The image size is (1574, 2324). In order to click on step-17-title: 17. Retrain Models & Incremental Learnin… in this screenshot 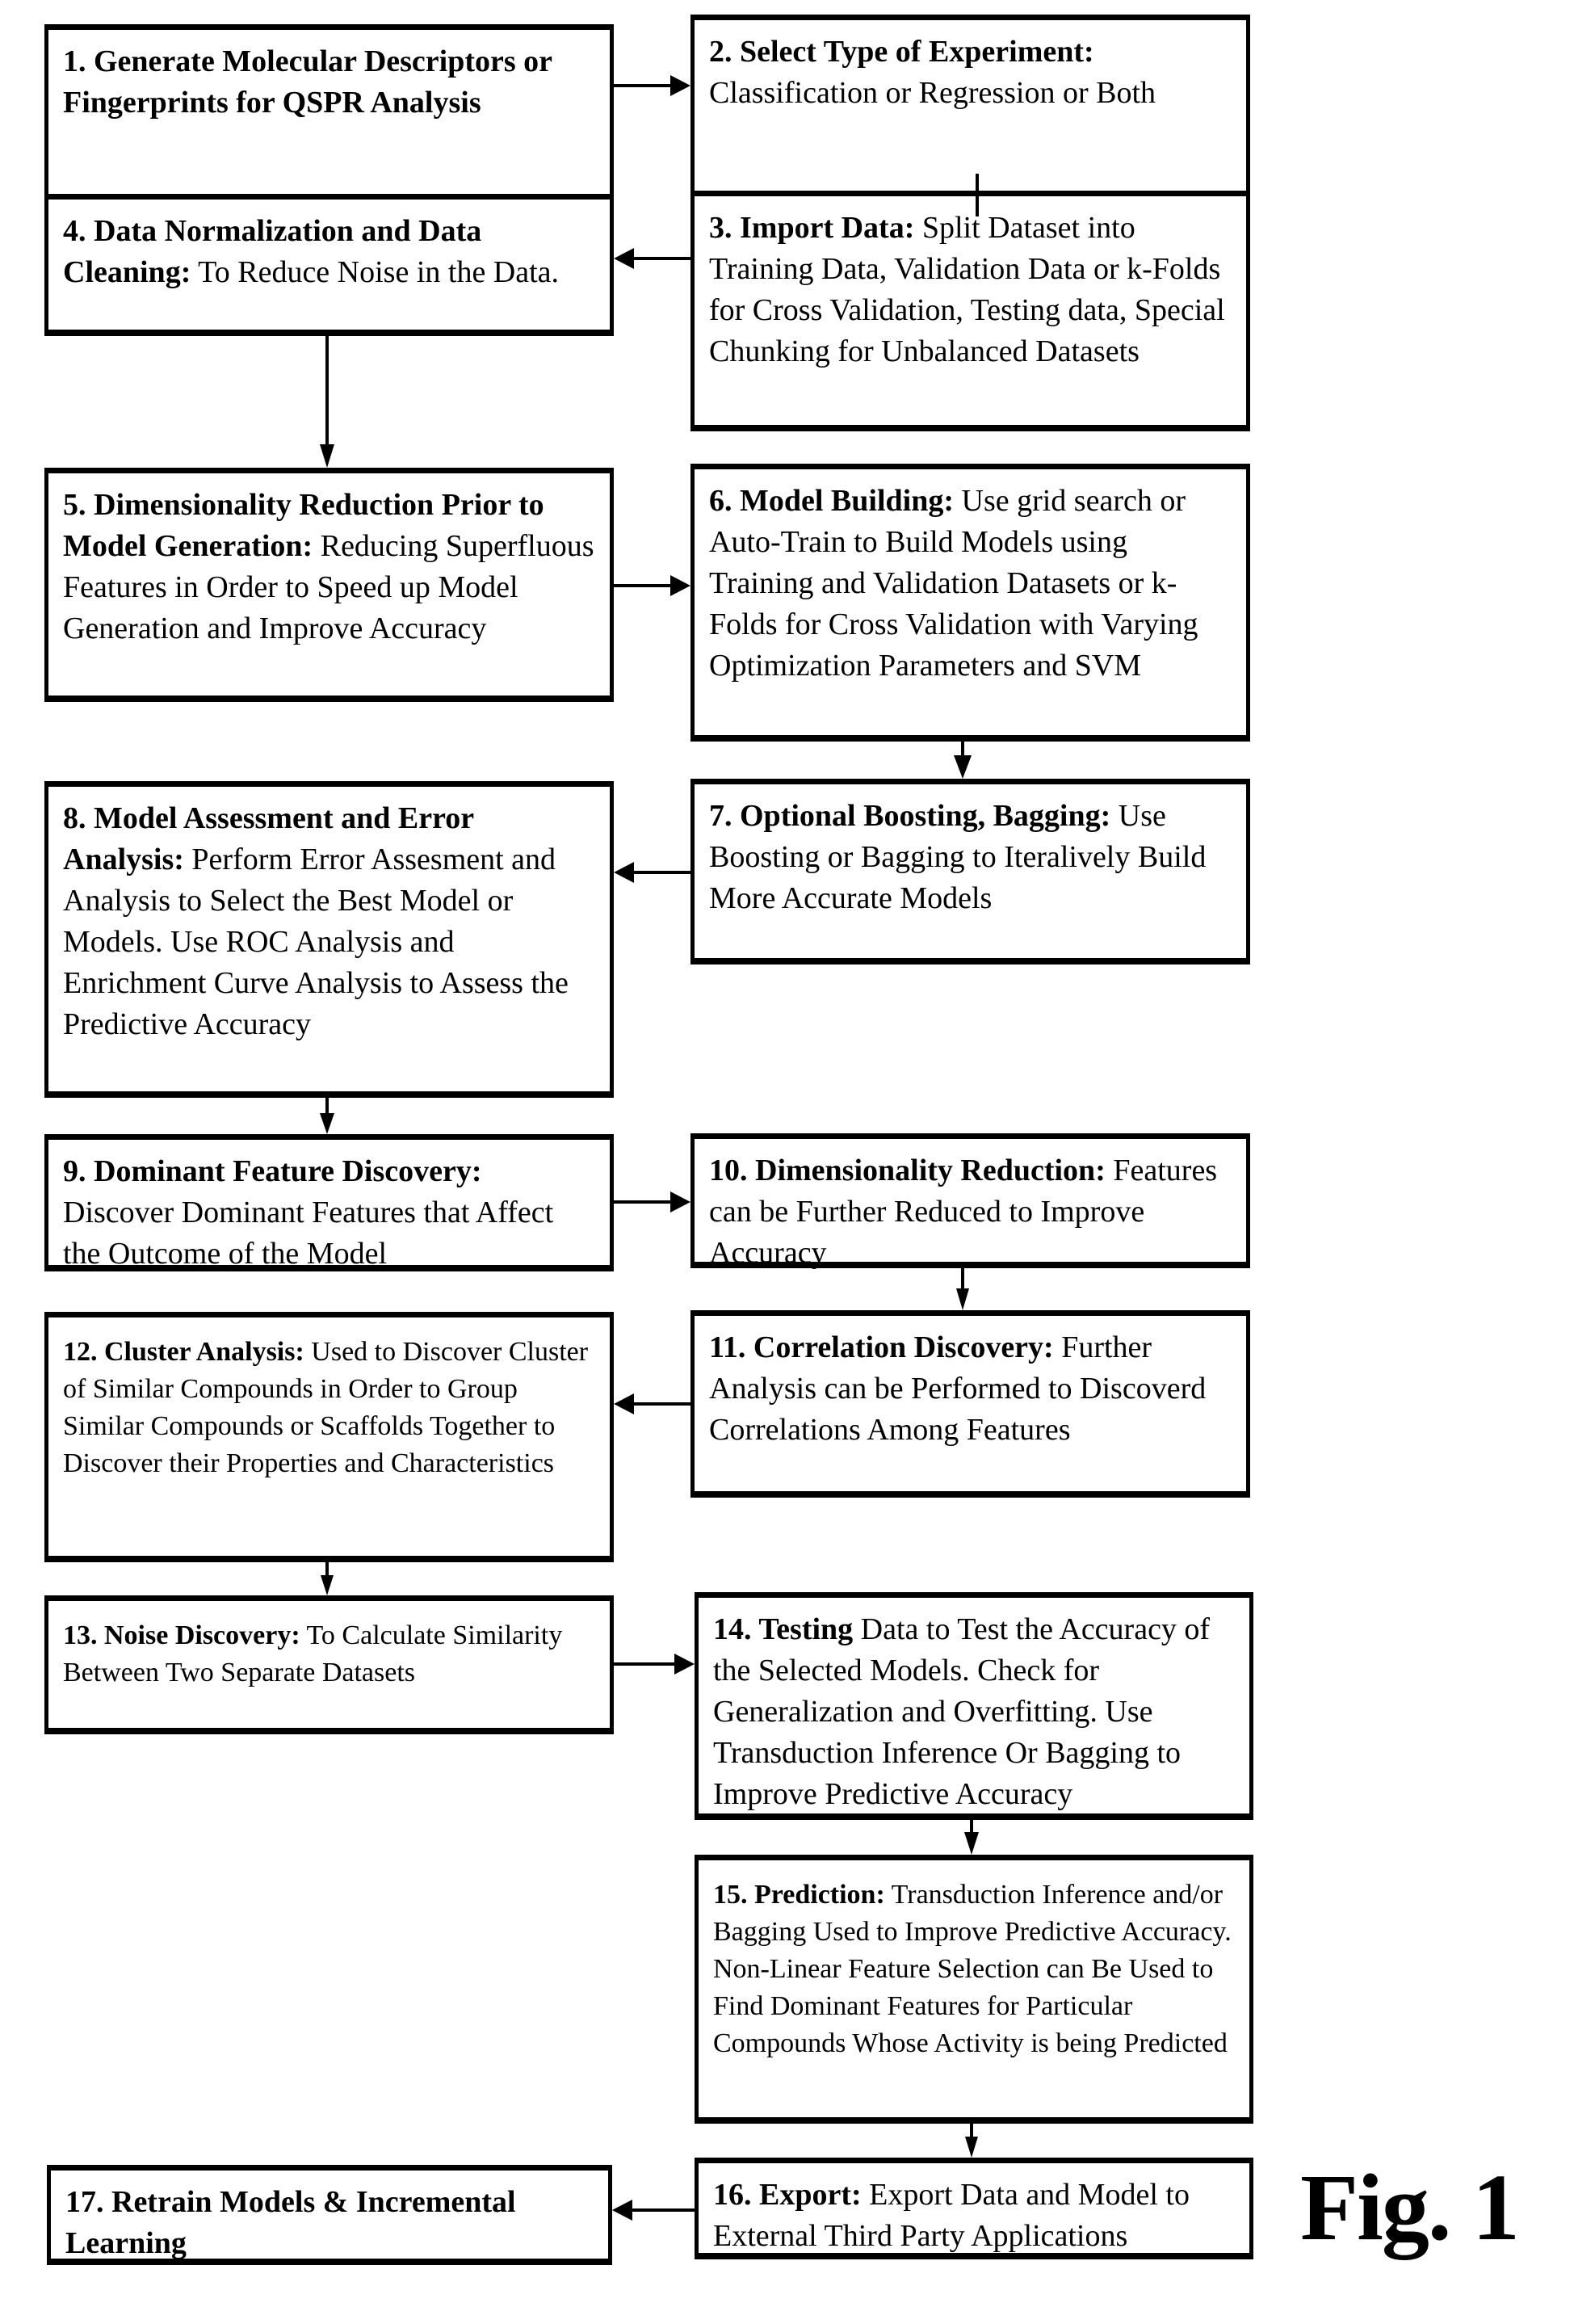, I will do `click(290, 2223)`.